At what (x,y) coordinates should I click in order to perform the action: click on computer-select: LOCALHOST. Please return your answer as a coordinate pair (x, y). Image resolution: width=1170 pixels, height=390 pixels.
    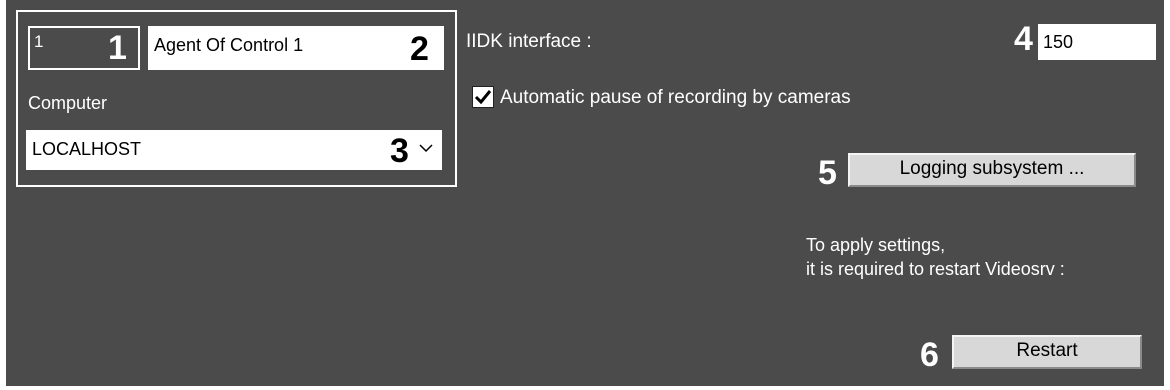
    Looking at the image, I should click on (234, 150).